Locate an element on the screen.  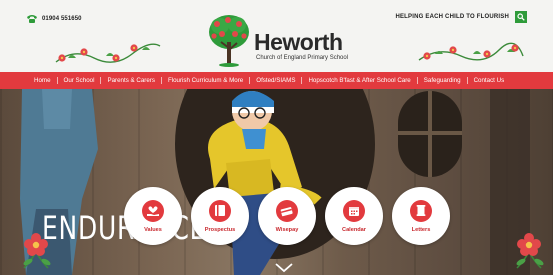
quick-link-prospectus: Prospectus is located at coordinates (220, 216).